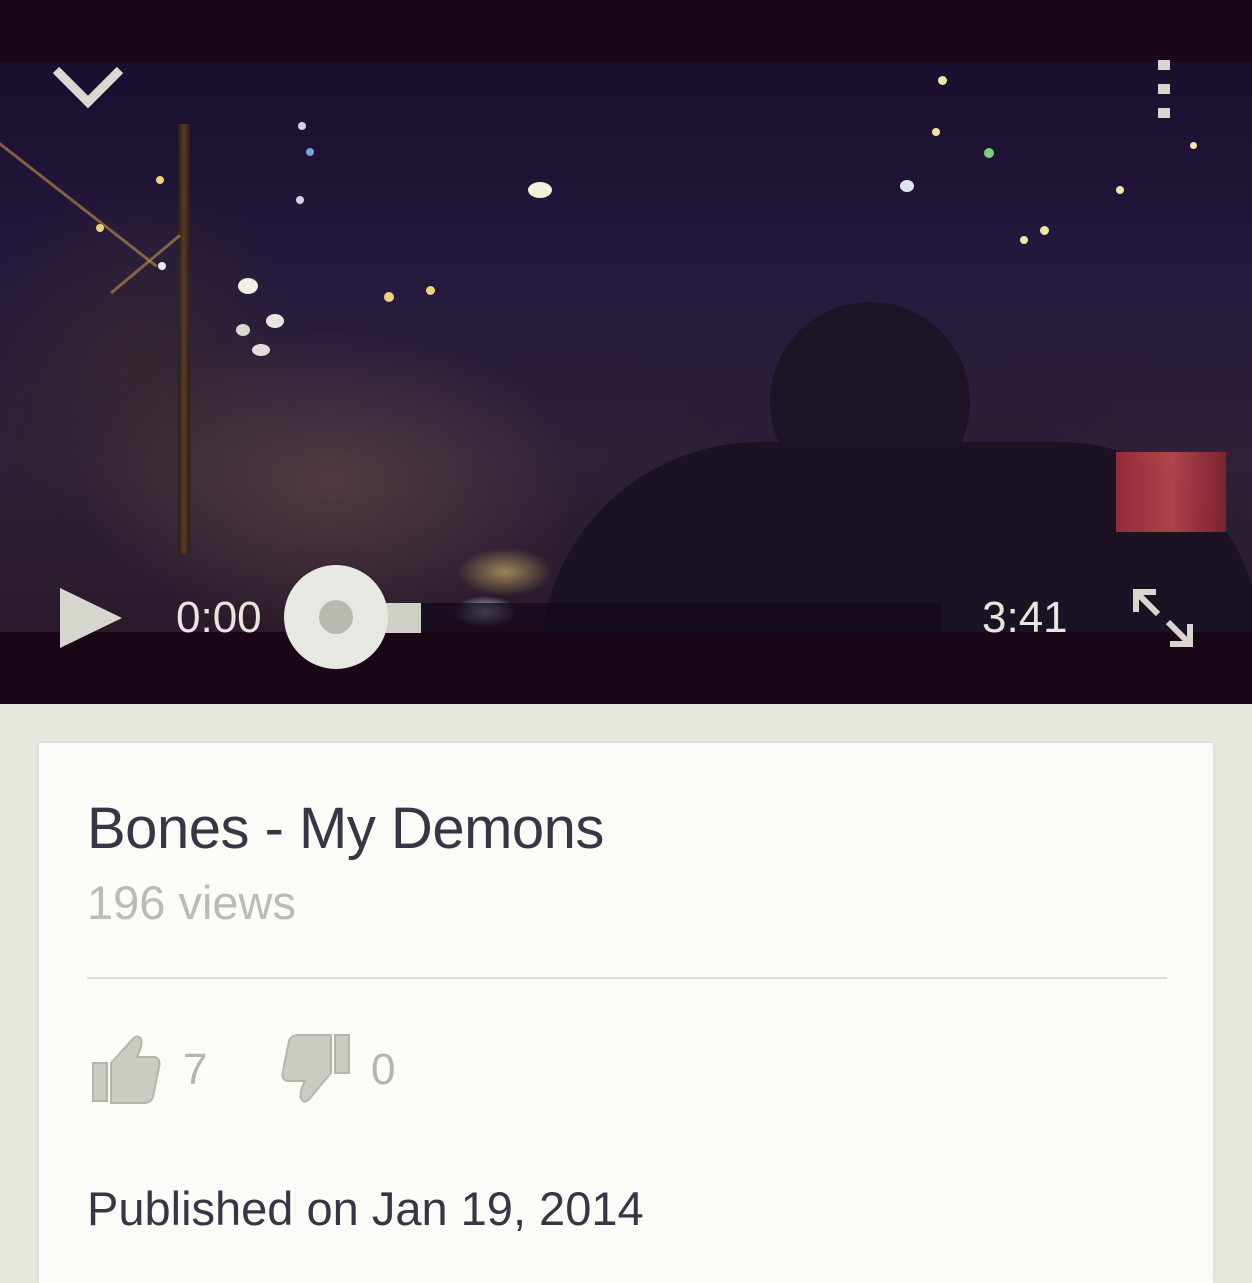 The height and width of the screenshot is (1283, 1252). I want to click on play-button, so click(91, 618).